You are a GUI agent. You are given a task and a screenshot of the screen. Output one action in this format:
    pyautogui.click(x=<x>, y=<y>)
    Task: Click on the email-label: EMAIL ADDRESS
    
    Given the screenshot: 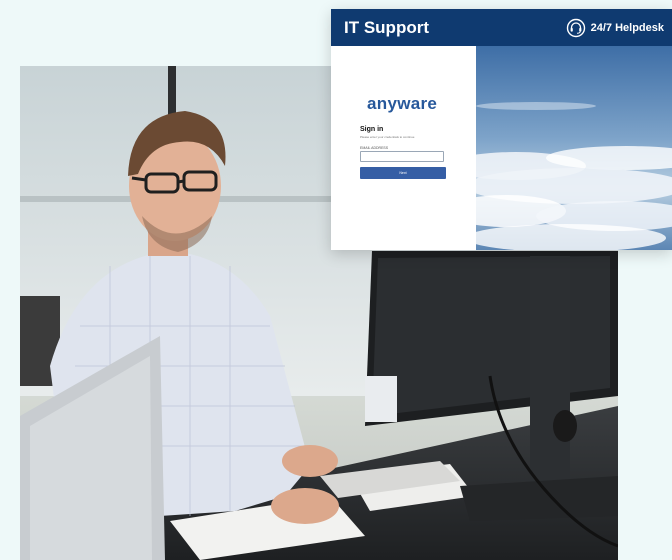 What is the action you would take?
    pyautogui.click(x=374, y=148)
    